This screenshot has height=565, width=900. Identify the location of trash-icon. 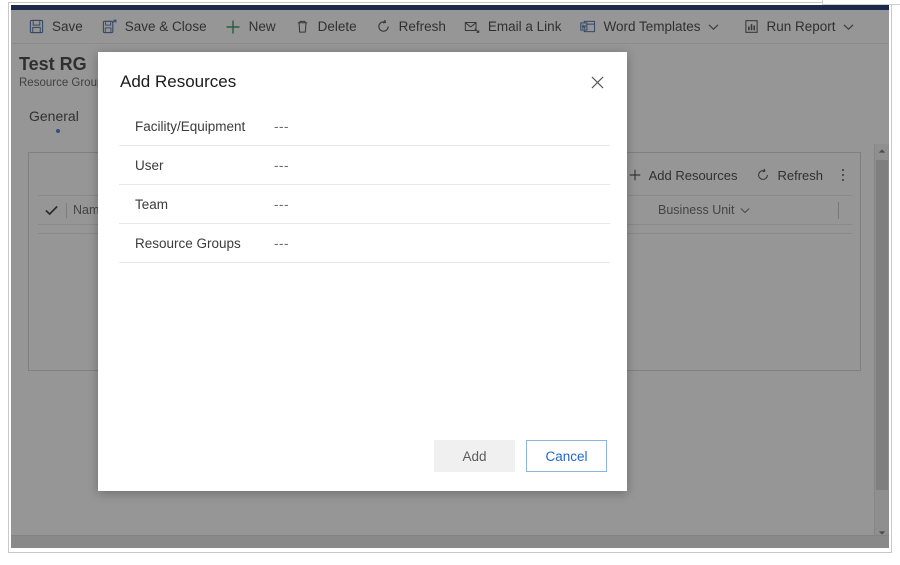
(302, 26).